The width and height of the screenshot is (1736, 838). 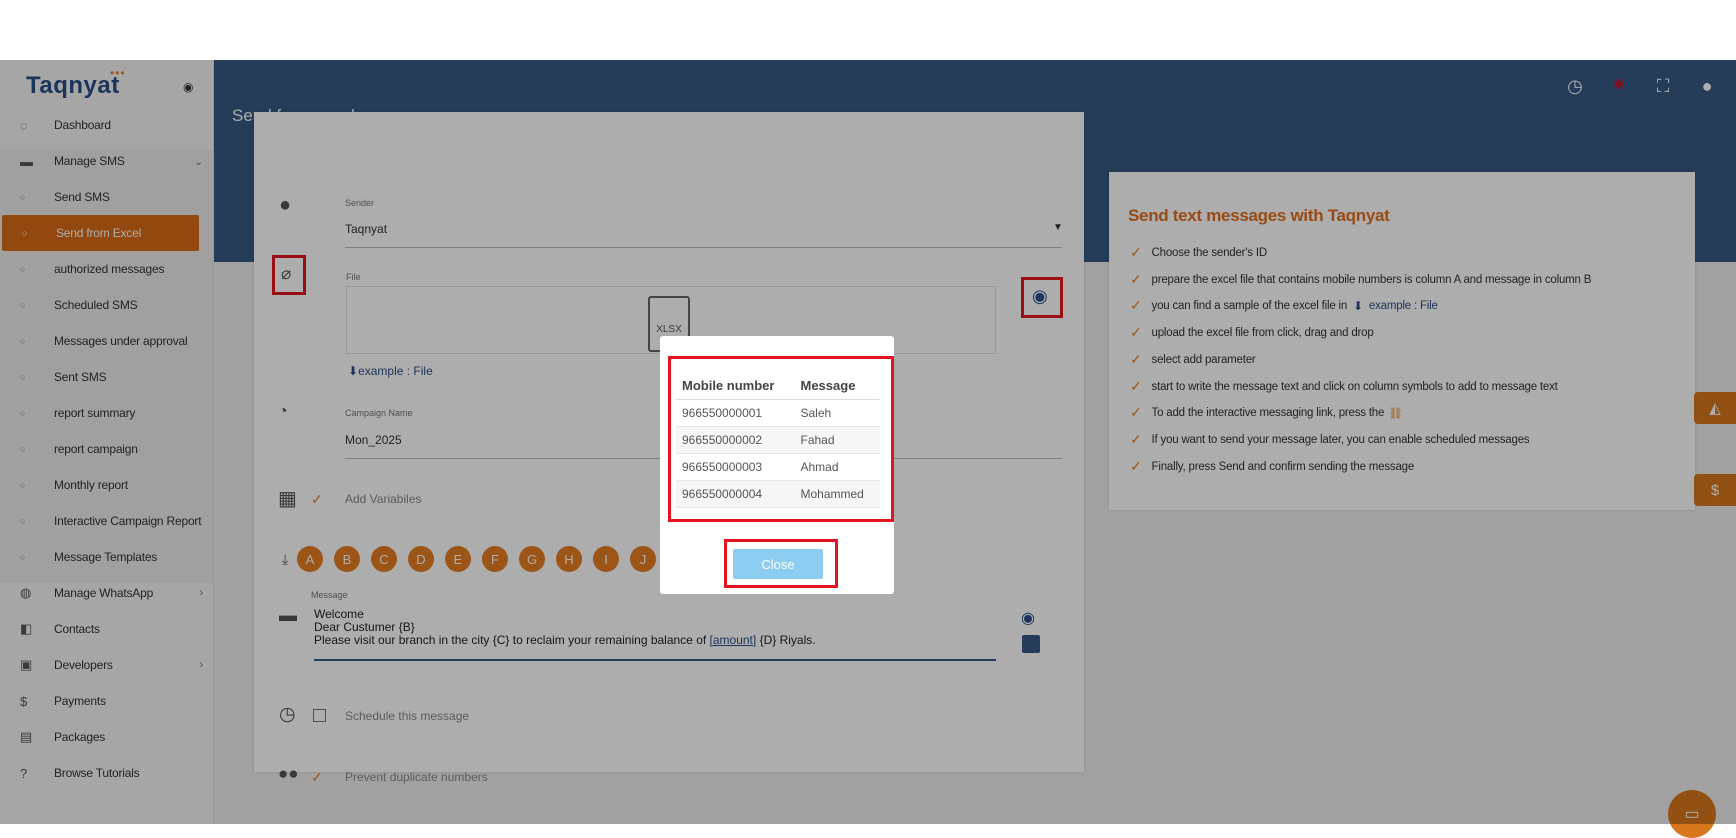 What do you see at coordinates (837, 386) in the screenshot?
I see `column-header-message: Message` at bounding box center [837, 386].